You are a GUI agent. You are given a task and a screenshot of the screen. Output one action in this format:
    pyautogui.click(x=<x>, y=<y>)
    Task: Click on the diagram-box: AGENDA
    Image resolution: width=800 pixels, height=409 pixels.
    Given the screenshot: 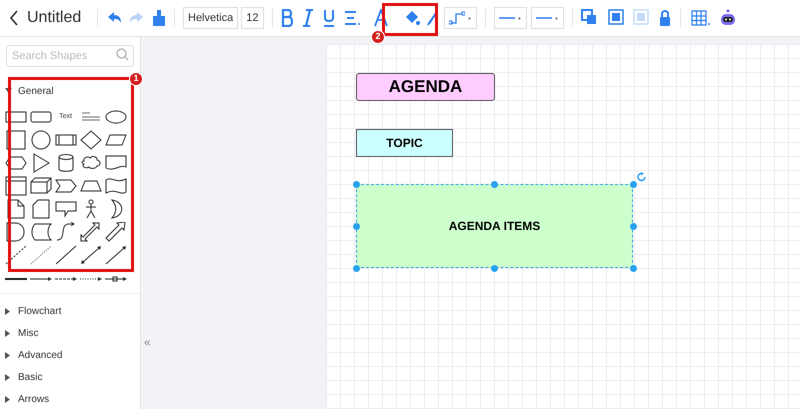 What is the action you would take?
    pyautogui.click(x=425, y=87)
    